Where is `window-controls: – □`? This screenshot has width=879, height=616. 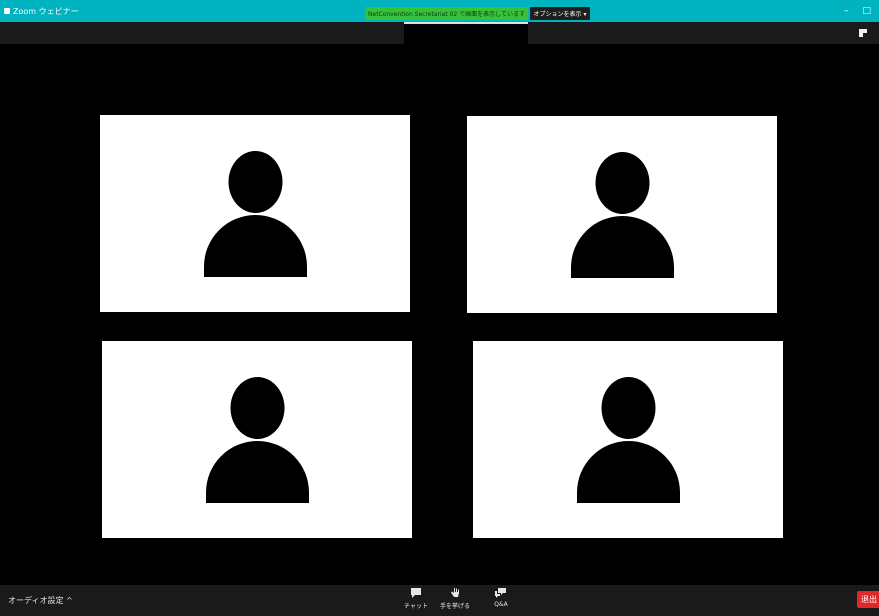
window-controls: – □ is located at coordinates (857, 11).